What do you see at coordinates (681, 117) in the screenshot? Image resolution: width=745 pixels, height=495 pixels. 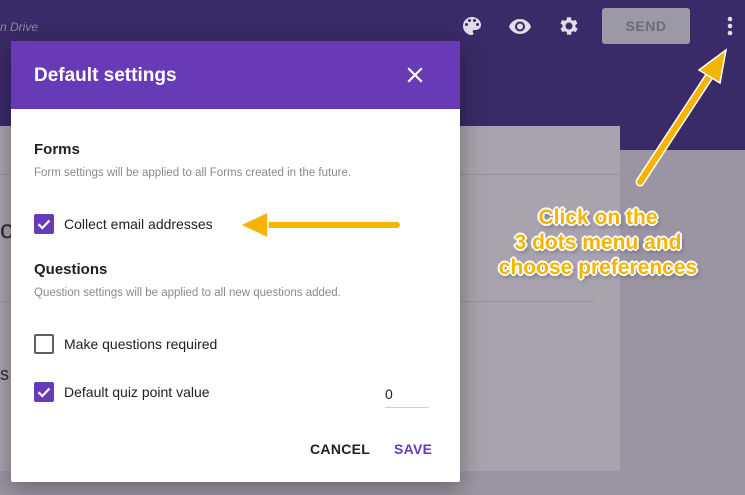 I see `arrow-to-more-menu` at bounding box center [681, 117].